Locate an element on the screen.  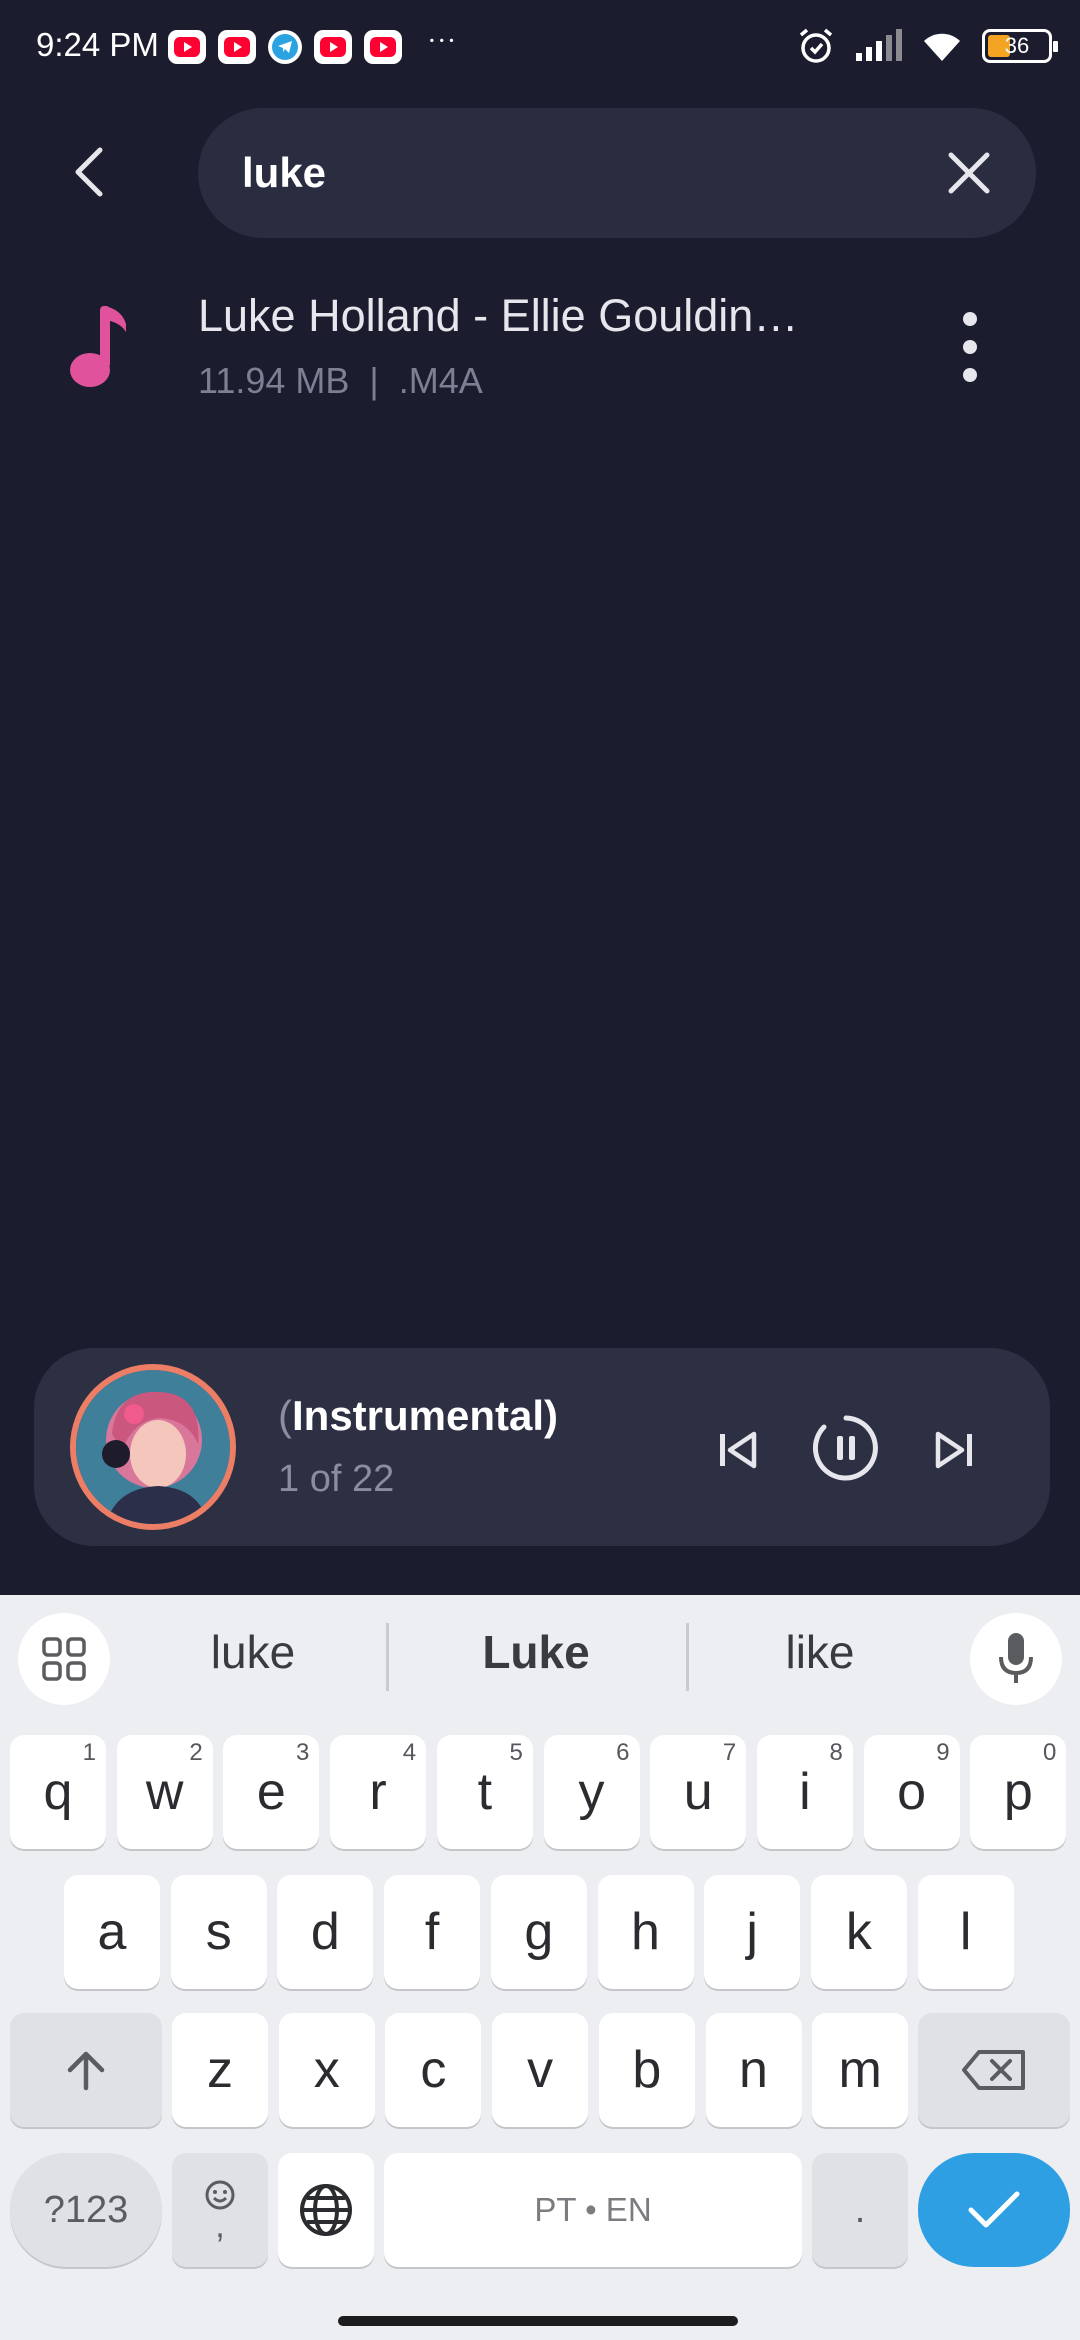
result-meta: 11.94 MB | .M4A is located at coordinates (340, 380).